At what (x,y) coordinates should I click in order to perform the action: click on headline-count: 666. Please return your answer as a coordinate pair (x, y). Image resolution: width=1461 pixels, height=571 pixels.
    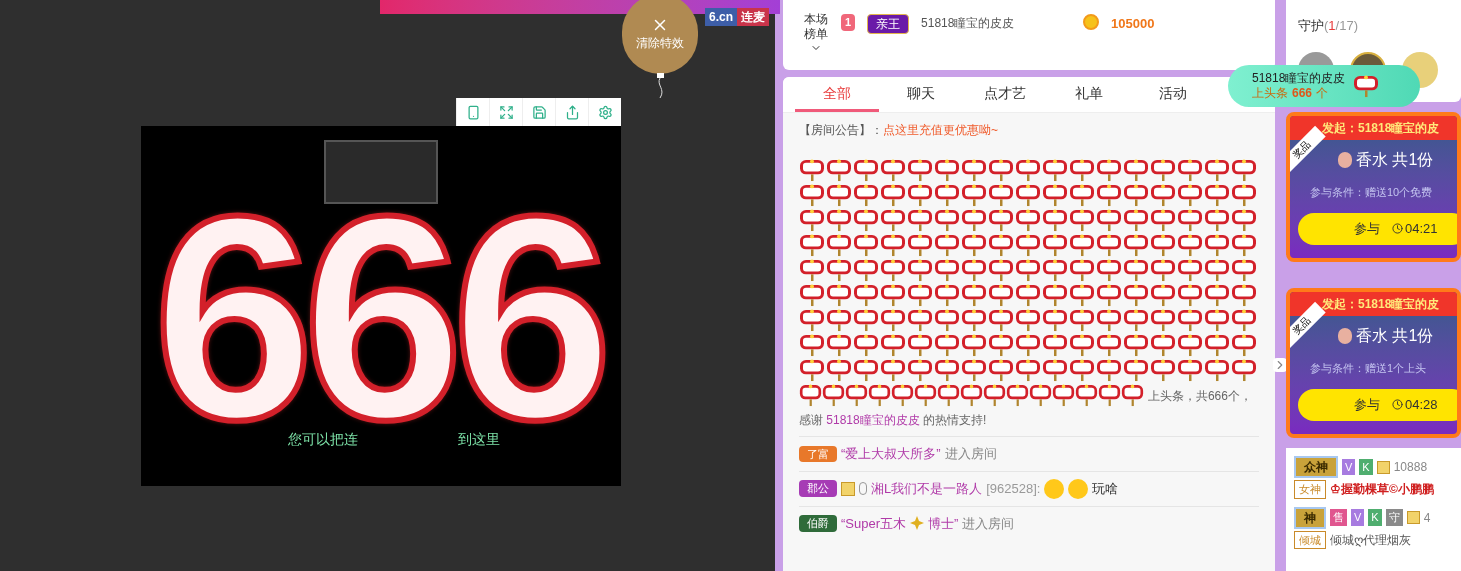
    Looking at the image, I should click on (1302, 93).